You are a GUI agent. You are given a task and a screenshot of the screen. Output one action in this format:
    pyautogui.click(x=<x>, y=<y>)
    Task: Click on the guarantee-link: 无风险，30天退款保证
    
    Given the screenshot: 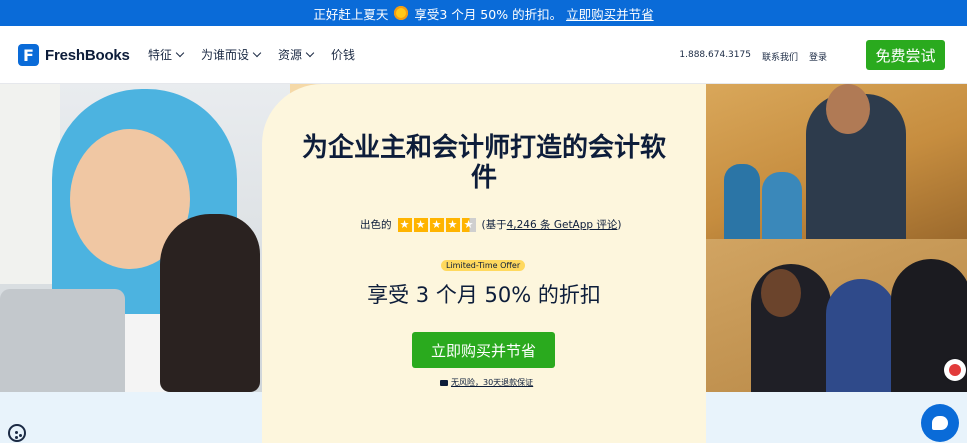 What is the action you would take?
    pyautogui.click(x=486, y=382)
    